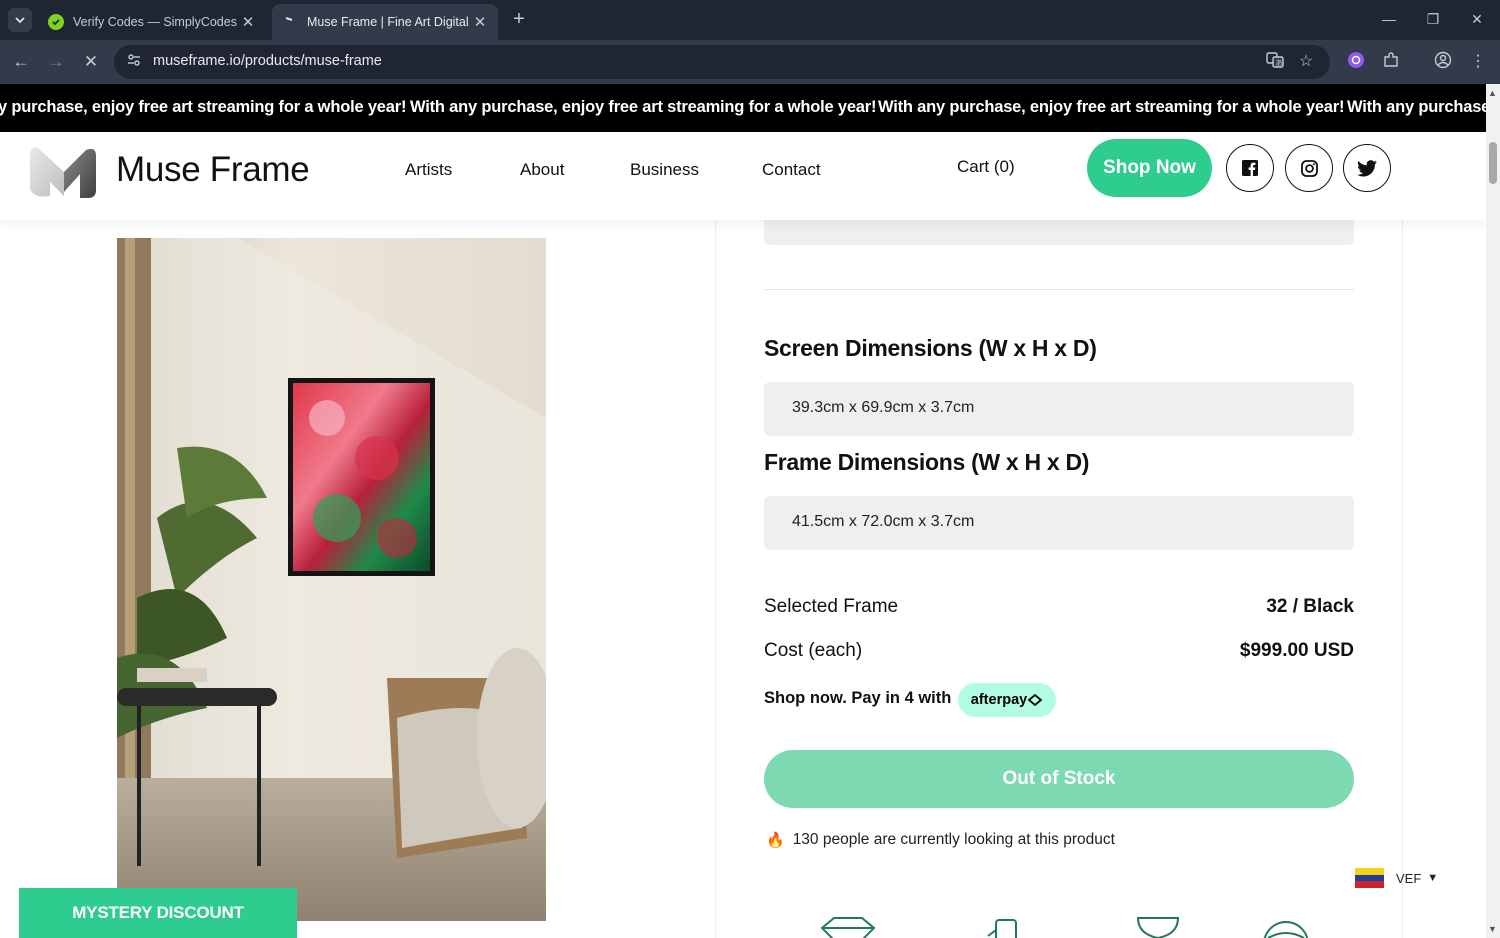 This screenshot has width=1500, height=938. I want to click on screen-dimensions-heading: Screen Dimensions (W x H x D), so click(930, 348).